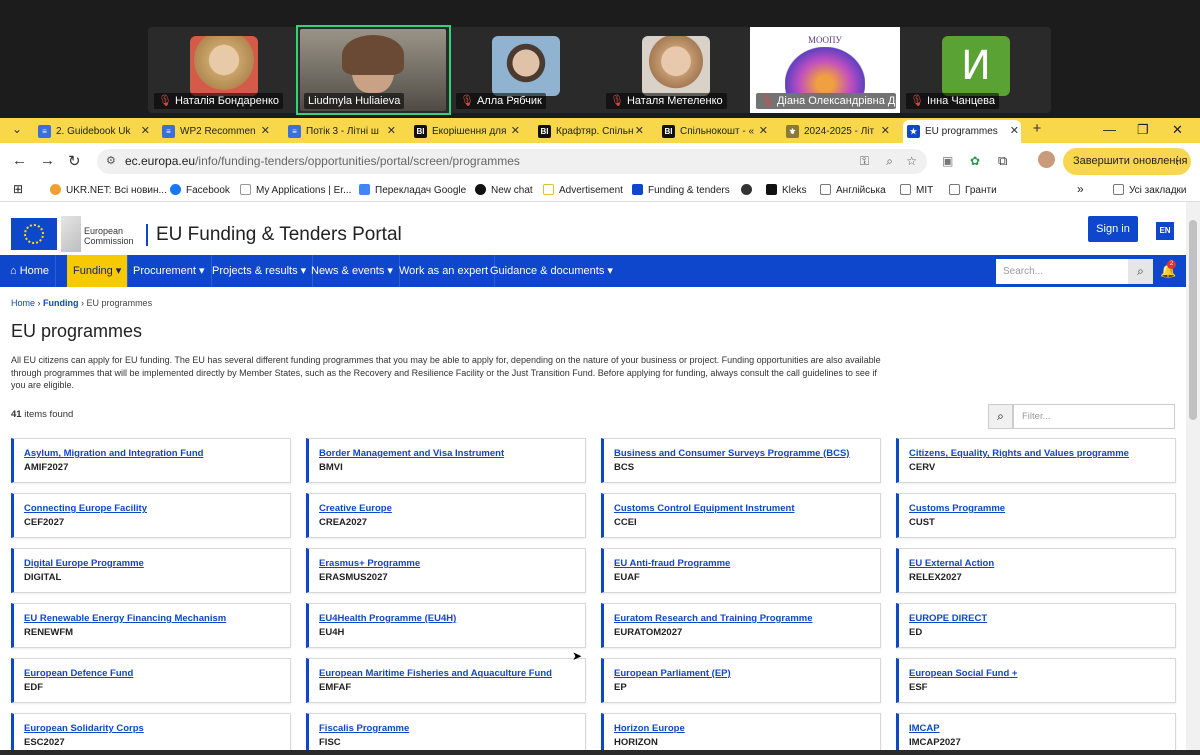  I want to click on programme-name-link: Erasmus+ Programme, so click(369, 563).